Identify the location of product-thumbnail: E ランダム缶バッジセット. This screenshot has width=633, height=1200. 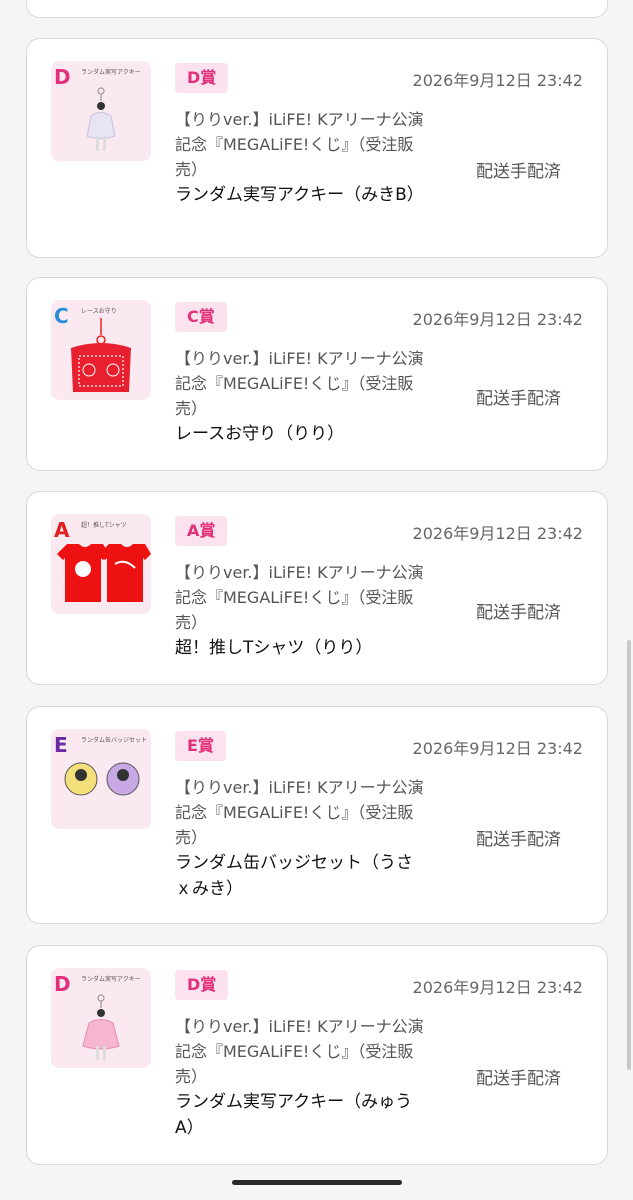
(101, 779).